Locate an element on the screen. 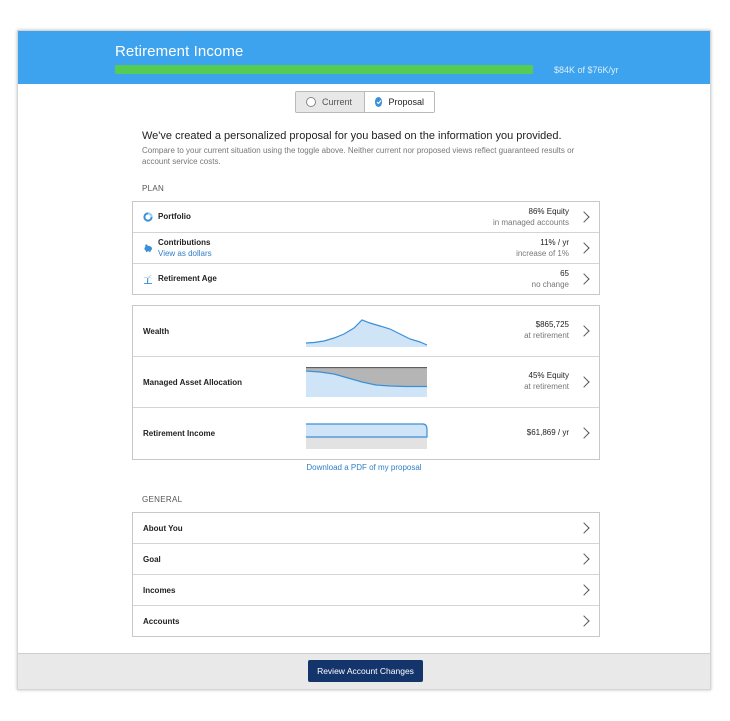 This screenshot has width=730, height=721. contributions-detail: increase of 1% is located at coordinates (542, 253).